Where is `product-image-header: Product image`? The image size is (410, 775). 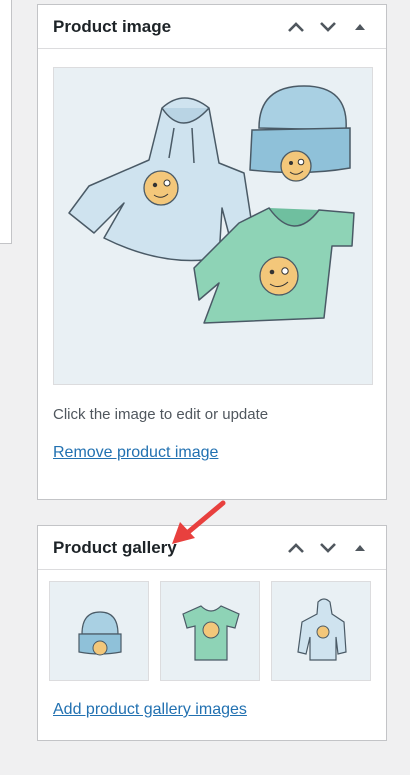 product-image-header: Product image is located at coordinates (212, 27).